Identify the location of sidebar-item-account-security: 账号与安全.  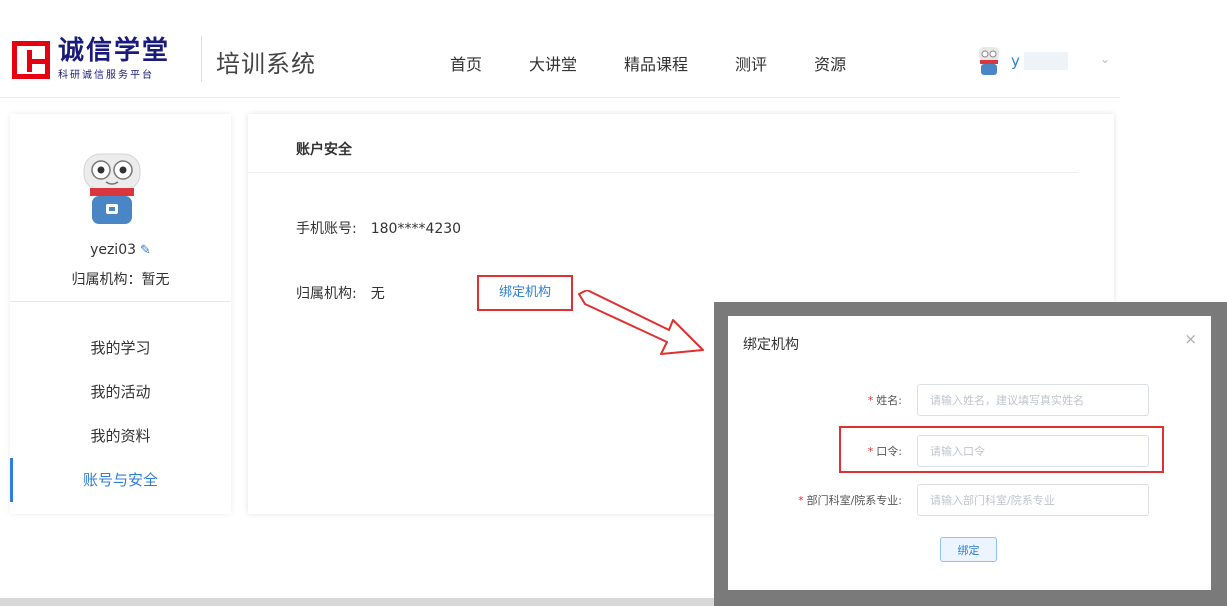
(120, 480).